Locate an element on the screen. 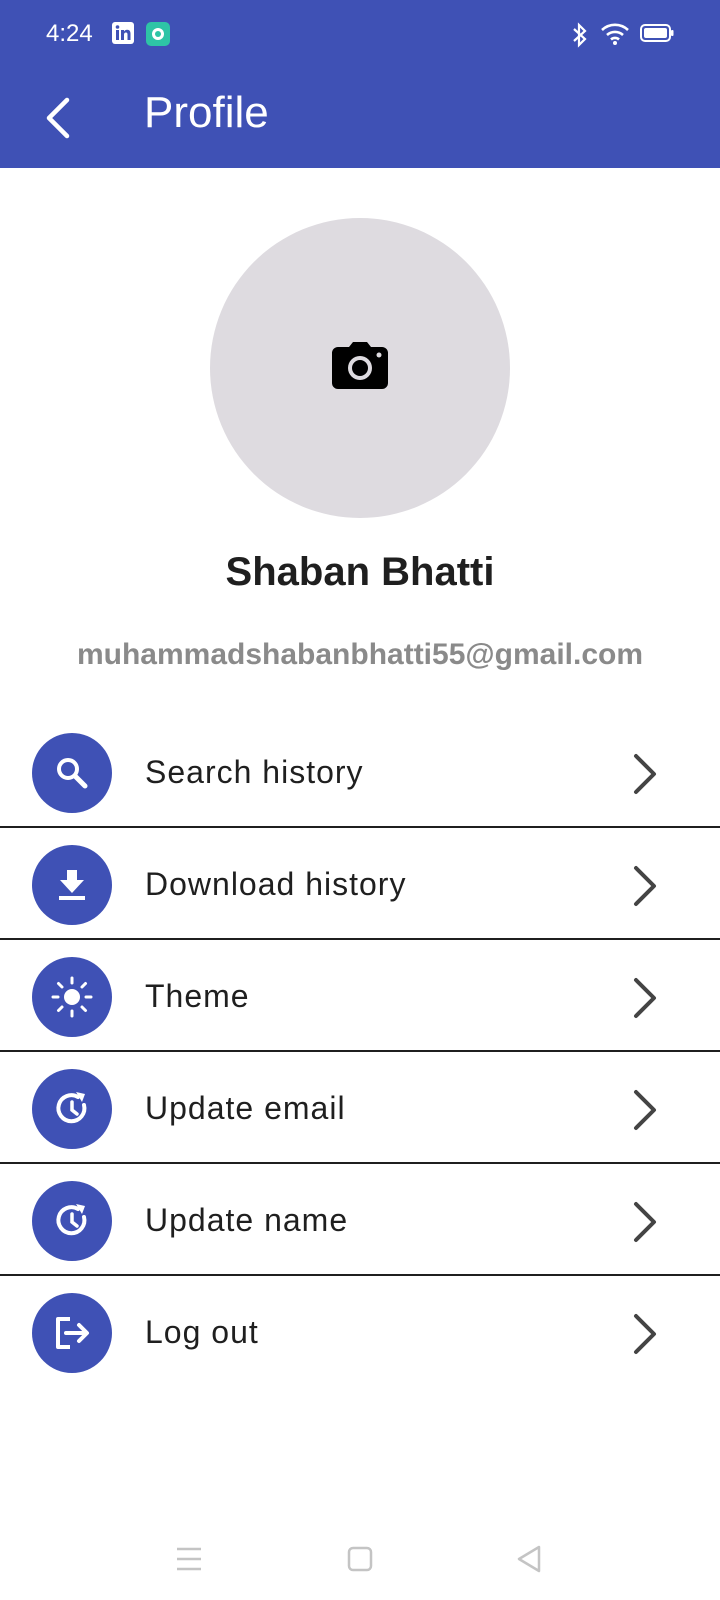 The height and width of the screenshot is (1600, 720). menu-item-log-out: Log out is located at coordinates (360, 1332).